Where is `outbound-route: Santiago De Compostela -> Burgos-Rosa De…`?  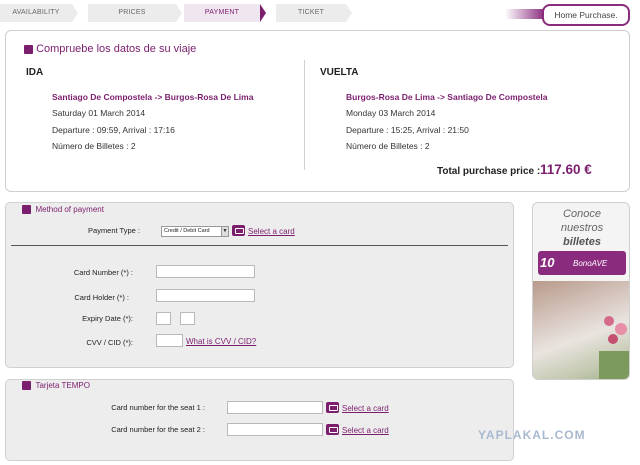 outbound-route: Santiago De Compostela -> Burgos-Rosa De… is located at coordinates (153, 97).